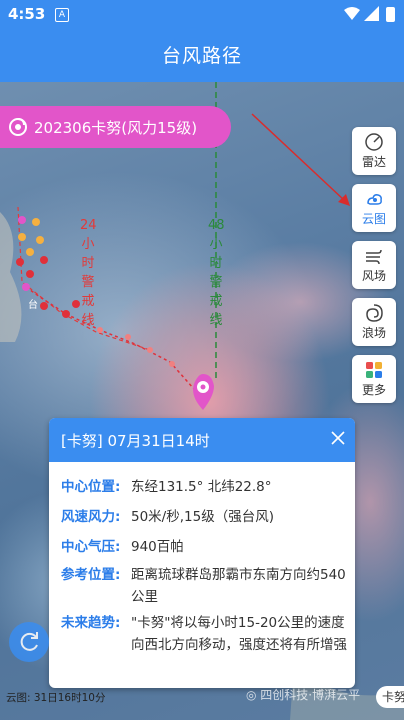 The width and height of the screenshot is (404, 720). I want to click on radar-label: 雷达, so click(373, 162).